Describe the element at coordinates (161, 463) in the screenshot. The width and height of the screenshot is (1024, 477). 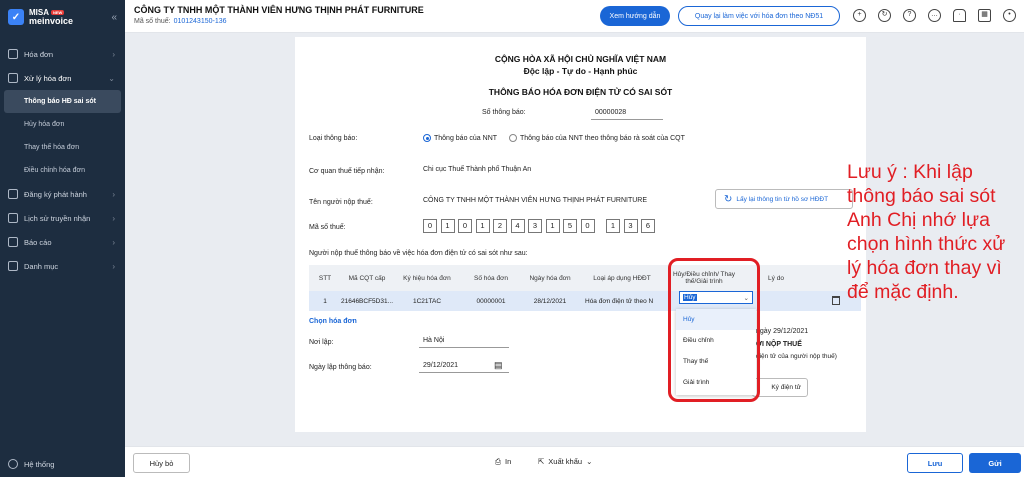
I see `cancel-button: Hủy bỏ` at that location.